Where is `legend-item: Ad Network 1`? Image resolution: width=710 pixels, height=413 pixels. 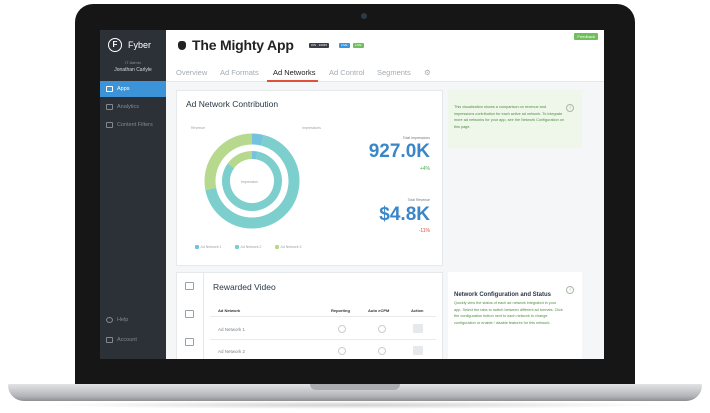
legend-item: Ad Network 1 is located at coordinates (208, 247).